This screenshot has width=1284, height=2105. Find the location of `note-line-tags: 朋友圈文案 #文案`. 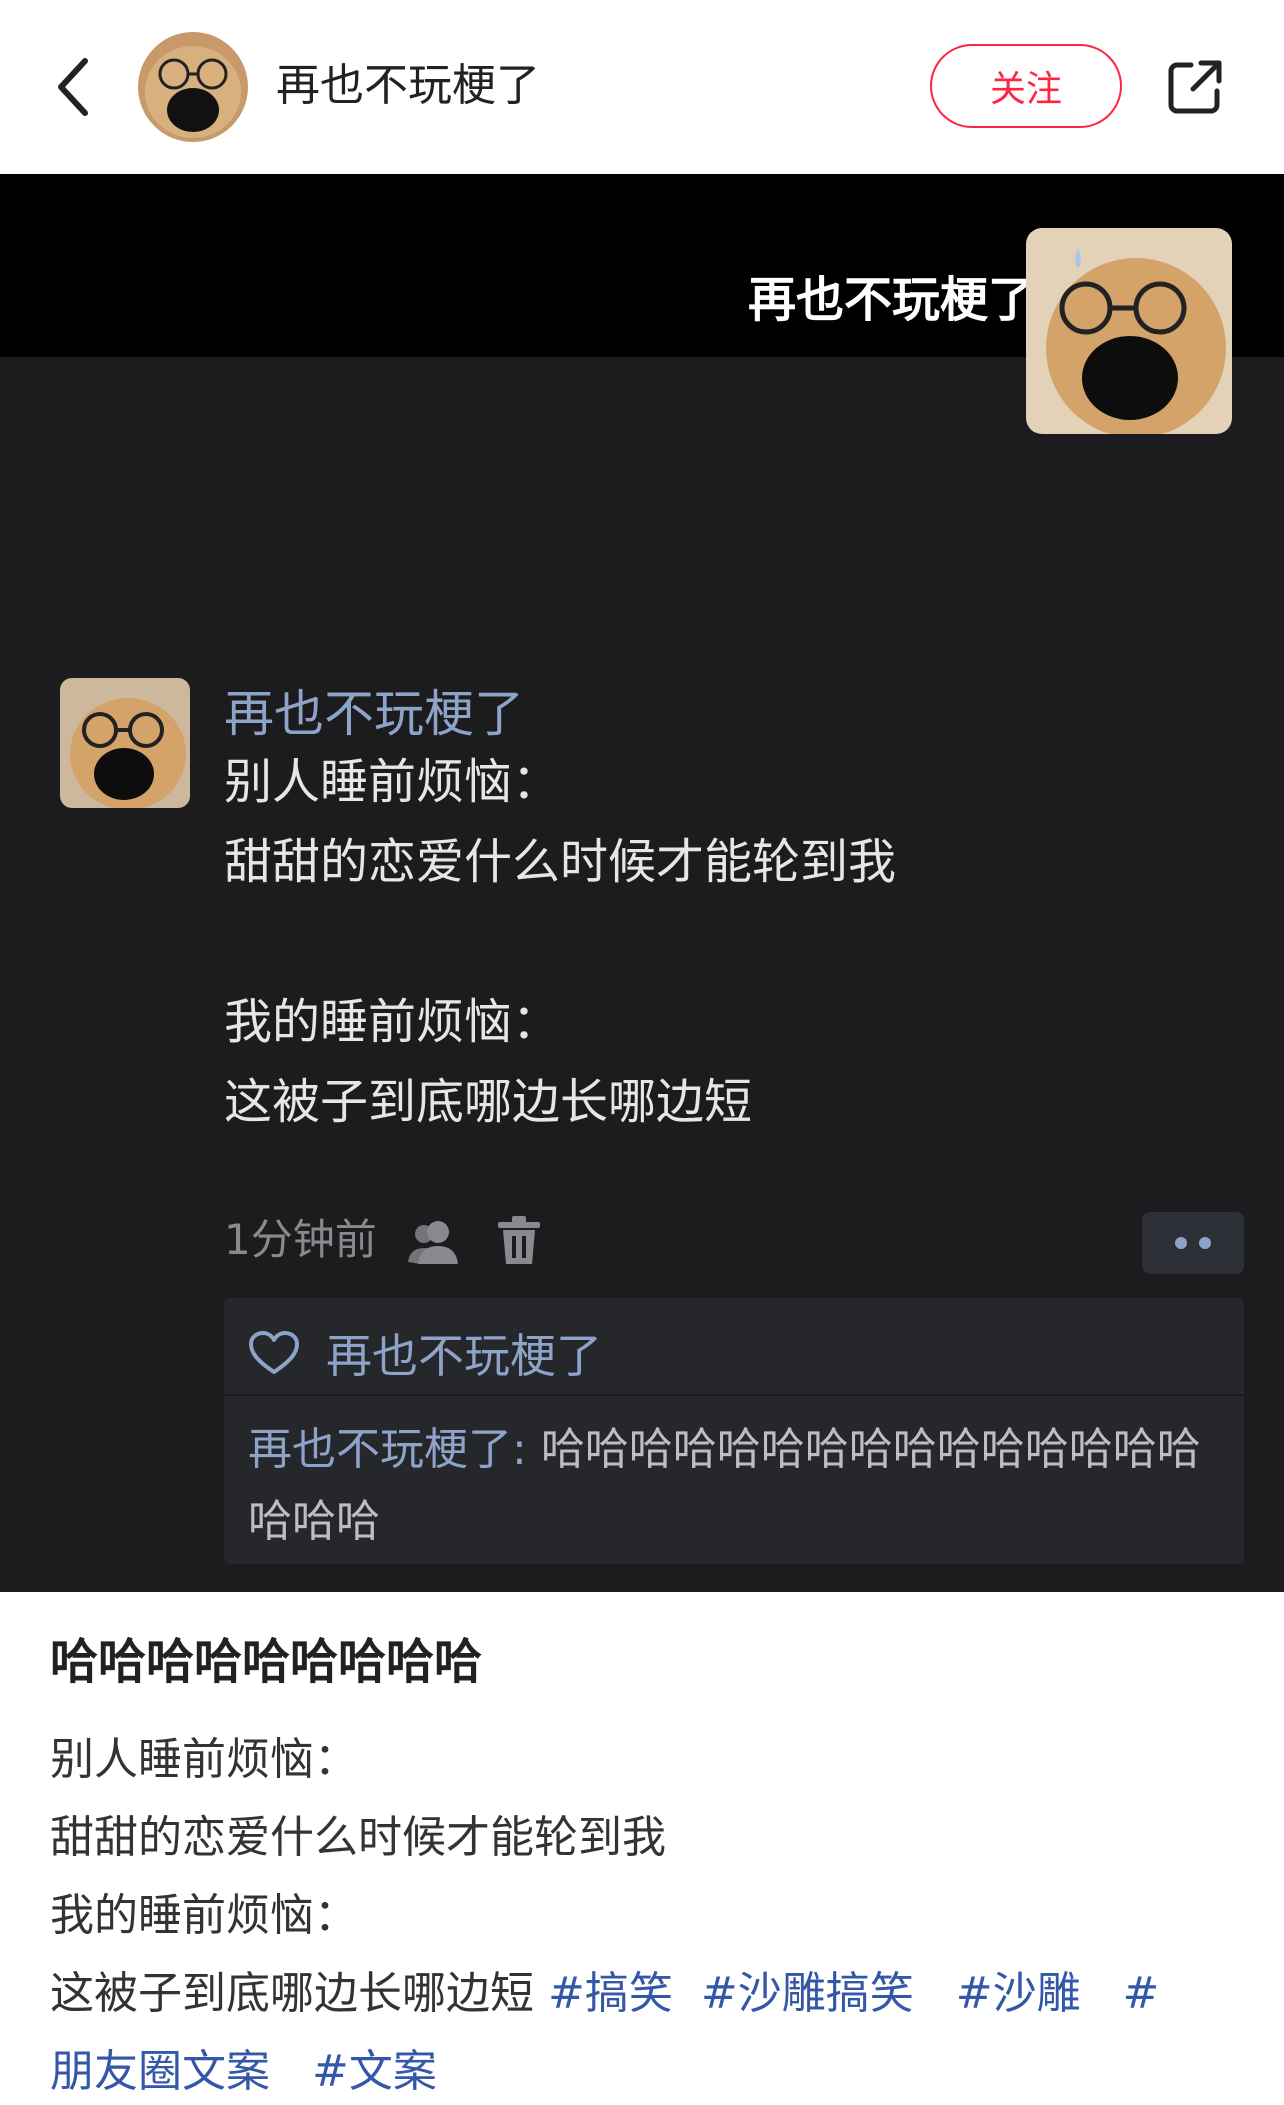

note-line-tags: 朋友圈文案 #文案 is located at coordinates (243, 2072).